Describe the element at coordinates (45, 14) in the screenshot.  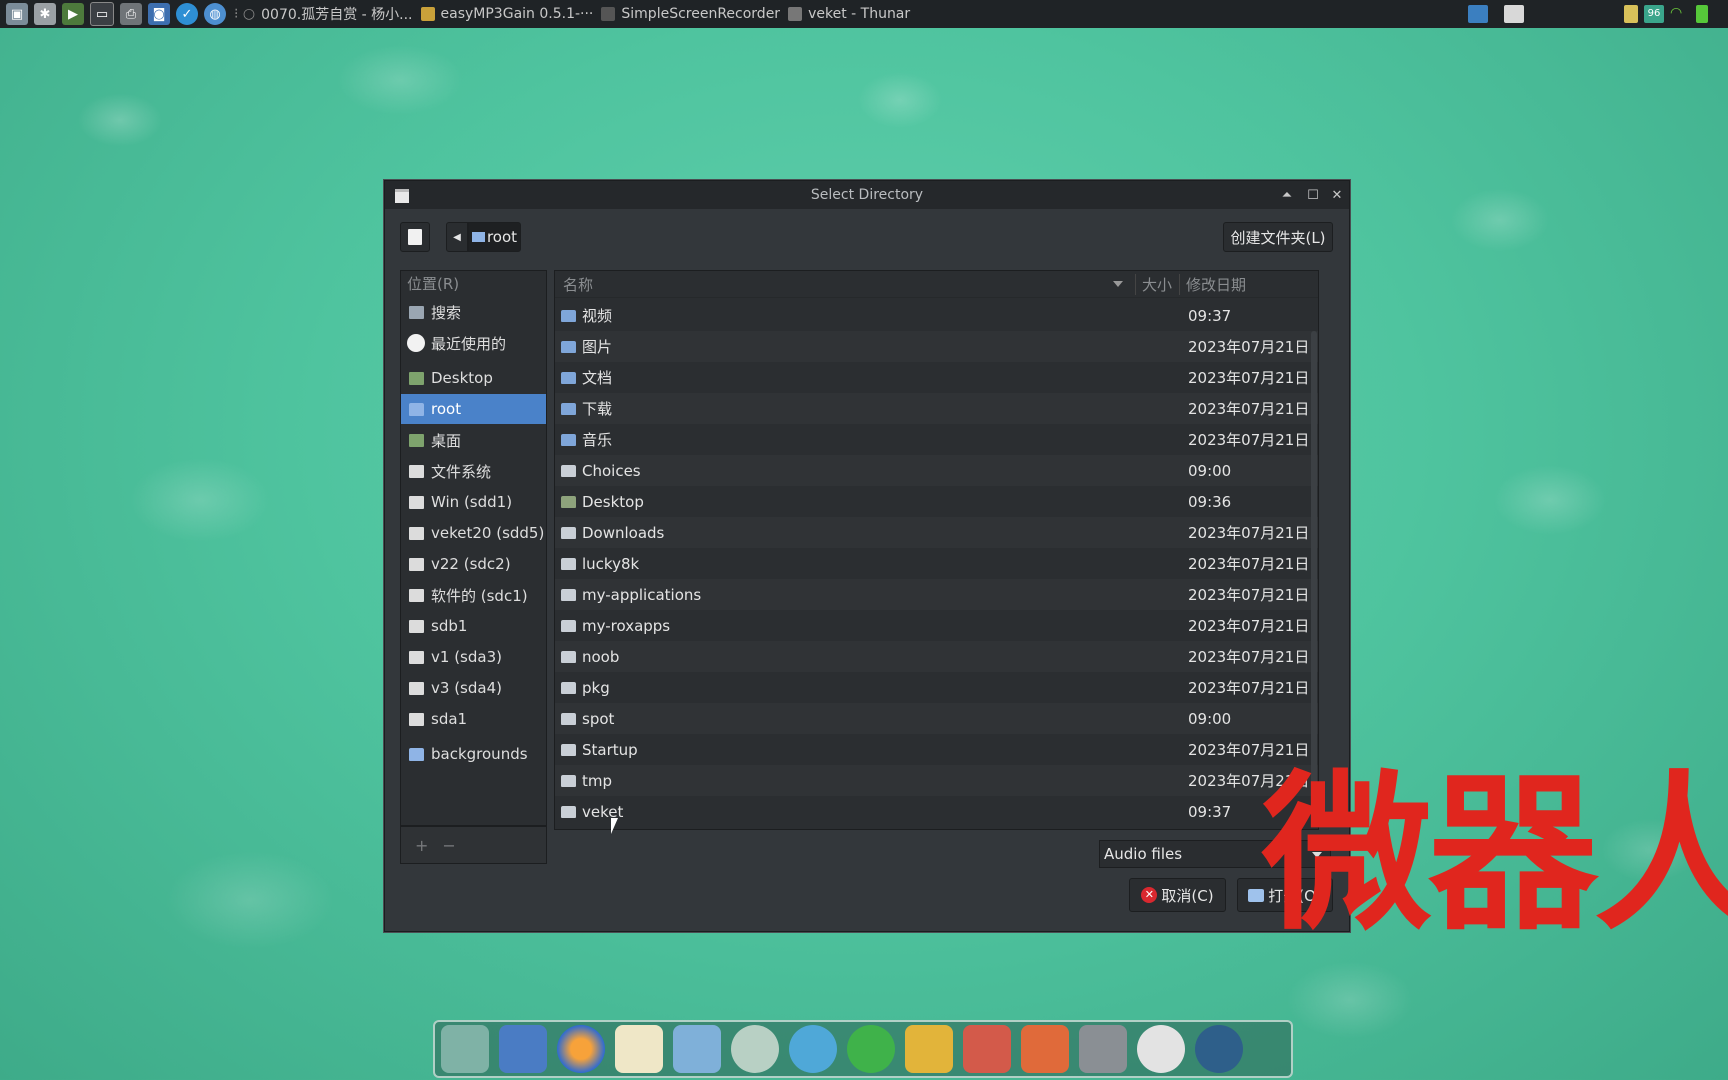
I see `settings-icon: ✱` at that location.